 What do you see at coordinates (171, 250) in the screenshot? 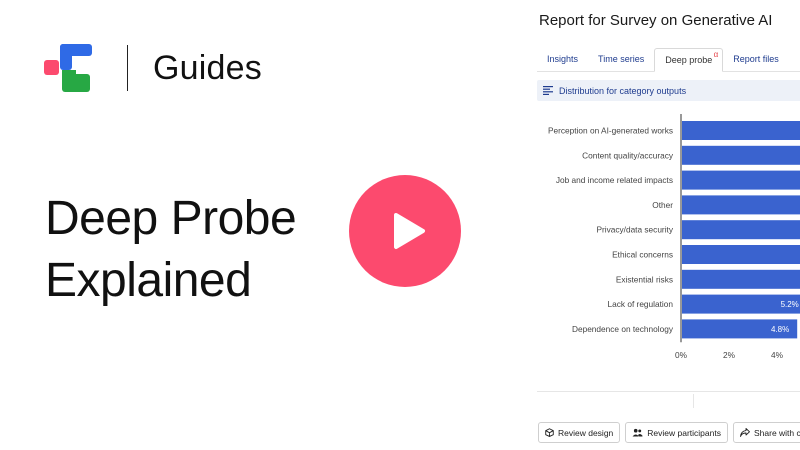
I see `headline: Deep Probe Explained` at bounding box center [171, 250].